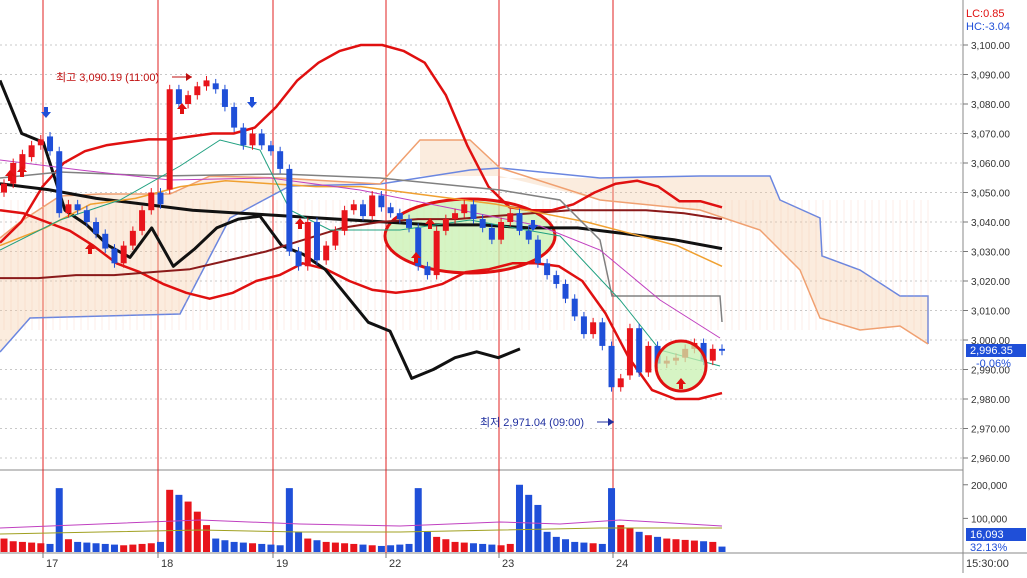  Describe the element at coordinates (990, 46) in the screenshot. I see `y-tick-label: 3,100.00` at that location.